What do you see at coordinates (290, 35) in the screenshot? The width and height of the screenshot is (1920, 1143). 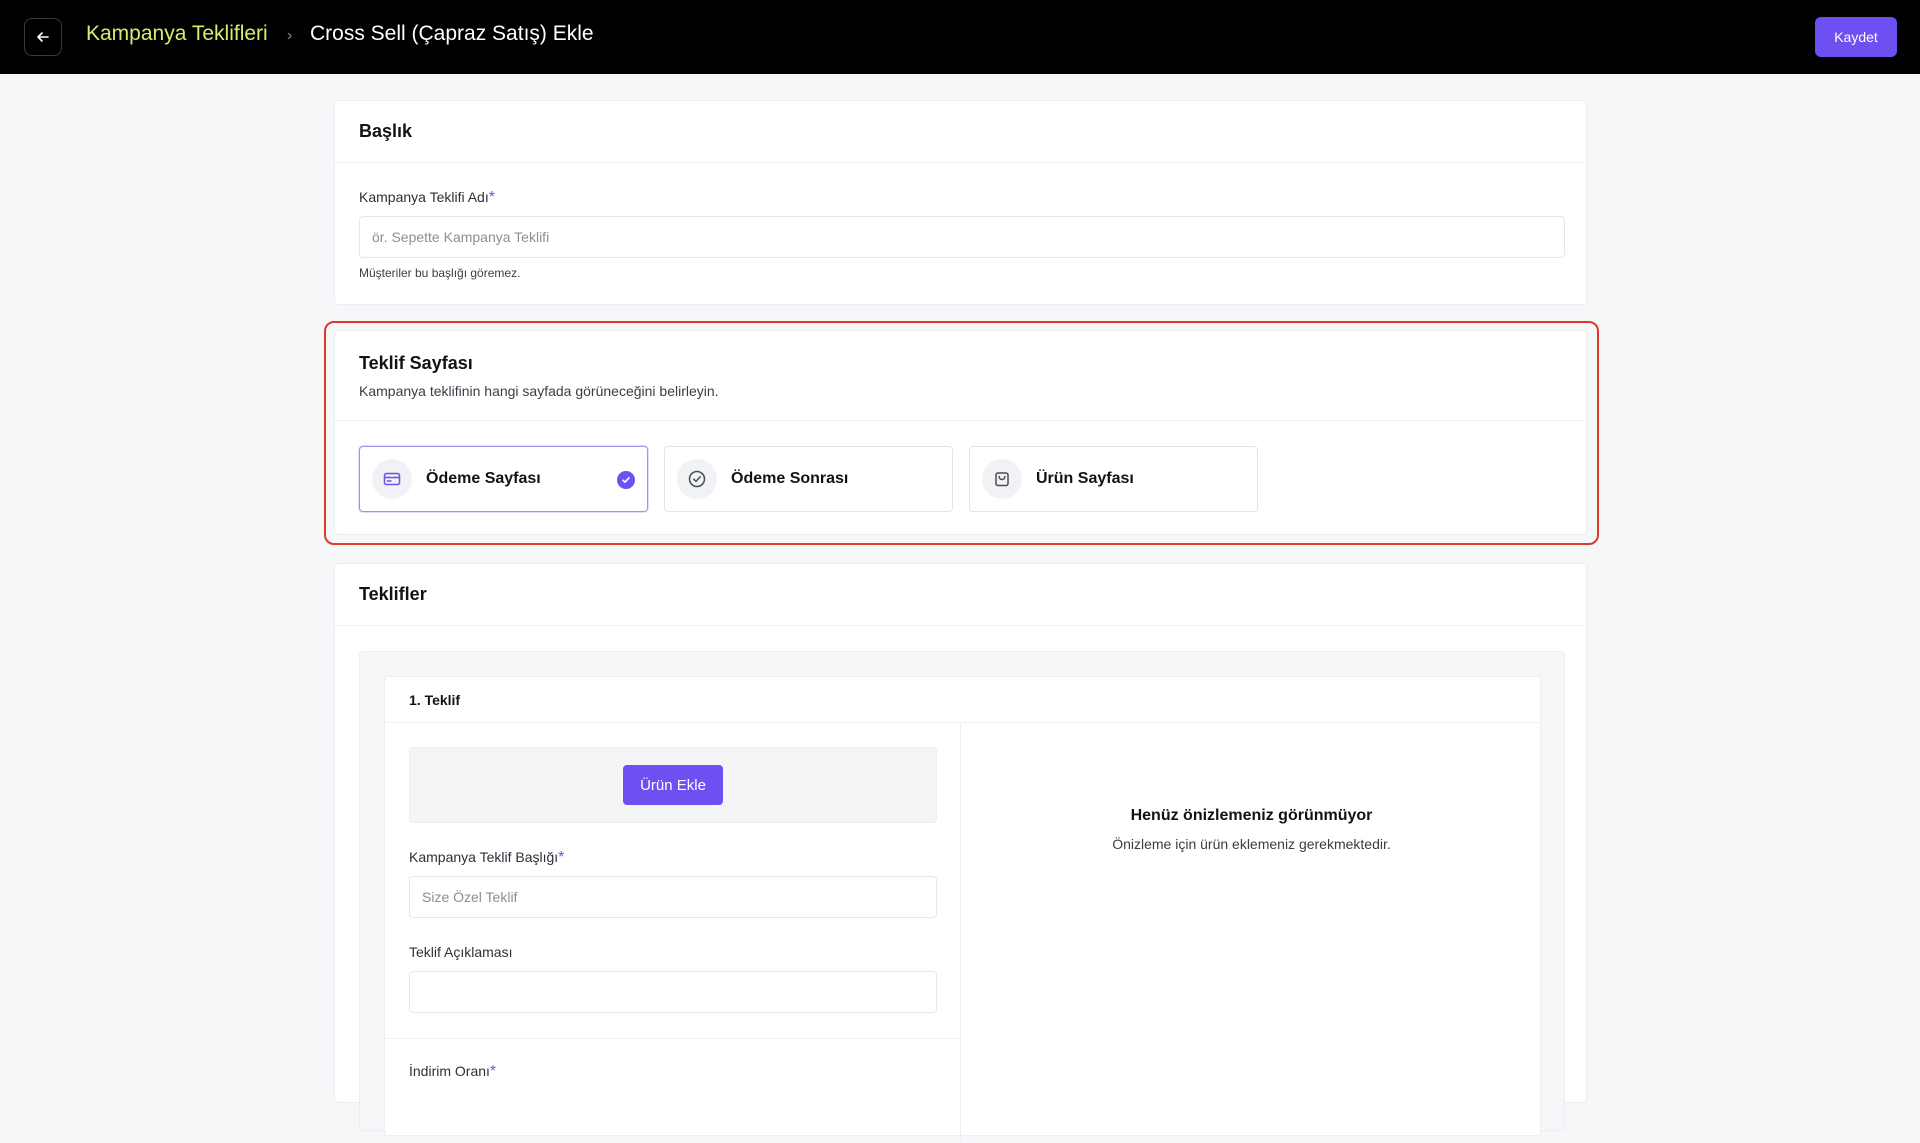 I see `chevron-right-icon: ›` at bounding box center [290, 35].